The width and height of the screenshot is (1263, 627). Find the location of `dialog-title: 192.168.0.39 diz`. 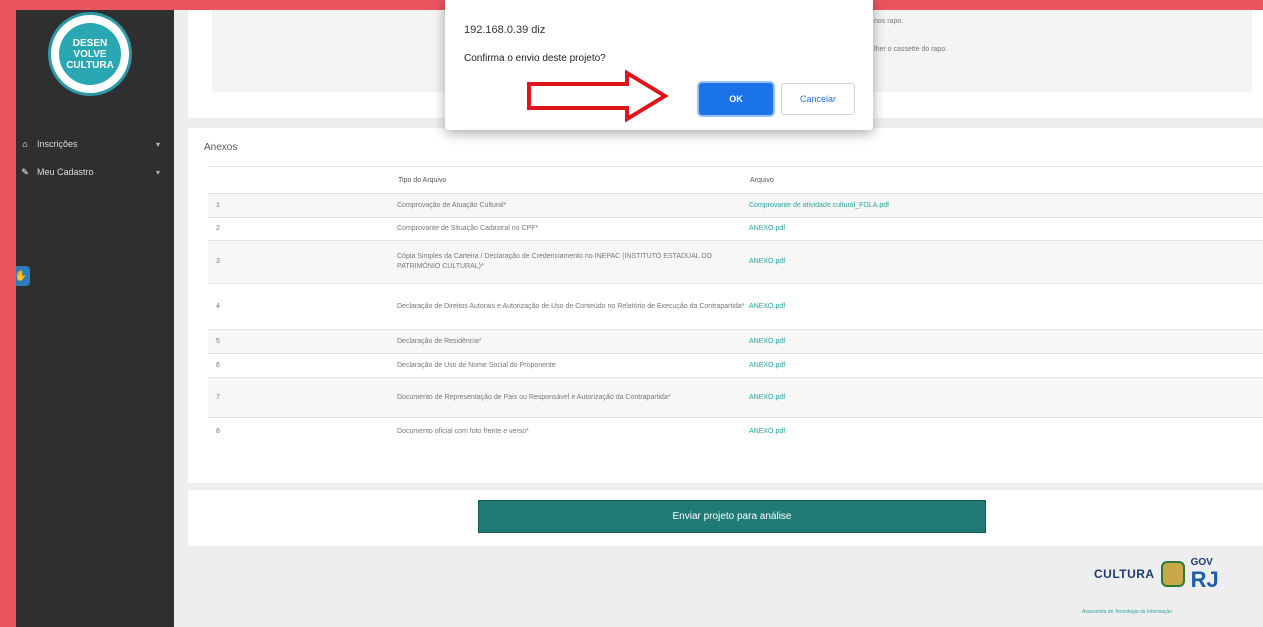

dialog-title: 192.168.0.39 diz is located at coordinates (505, 30).